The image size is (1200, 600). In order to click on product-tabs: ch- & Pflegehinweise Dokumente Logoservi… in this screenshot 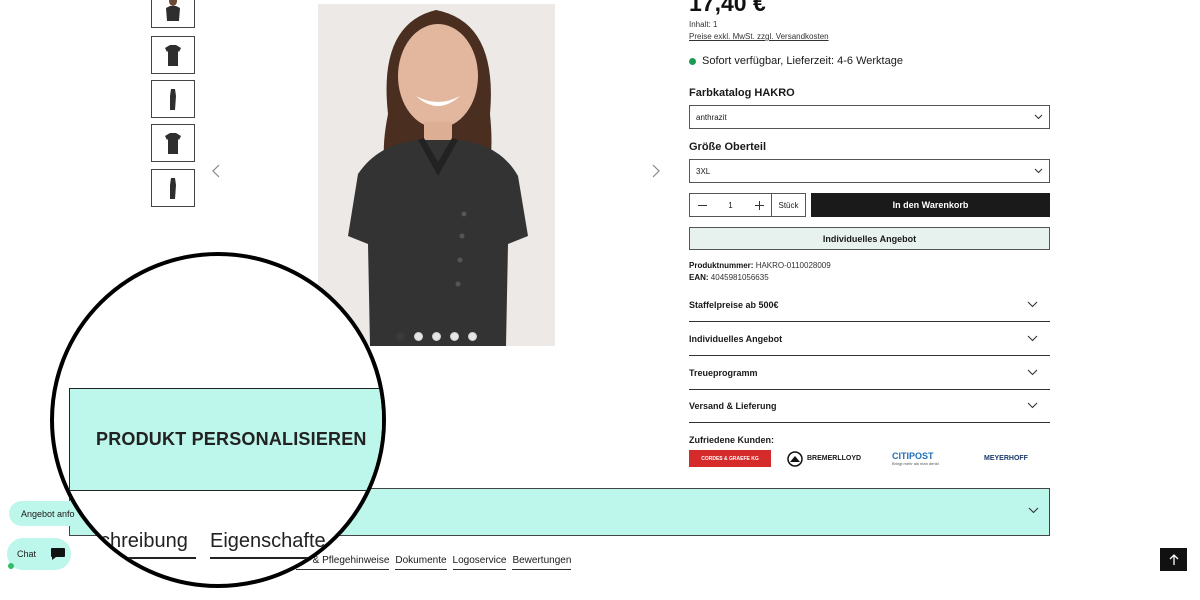, I will do `click(434, 562)`.